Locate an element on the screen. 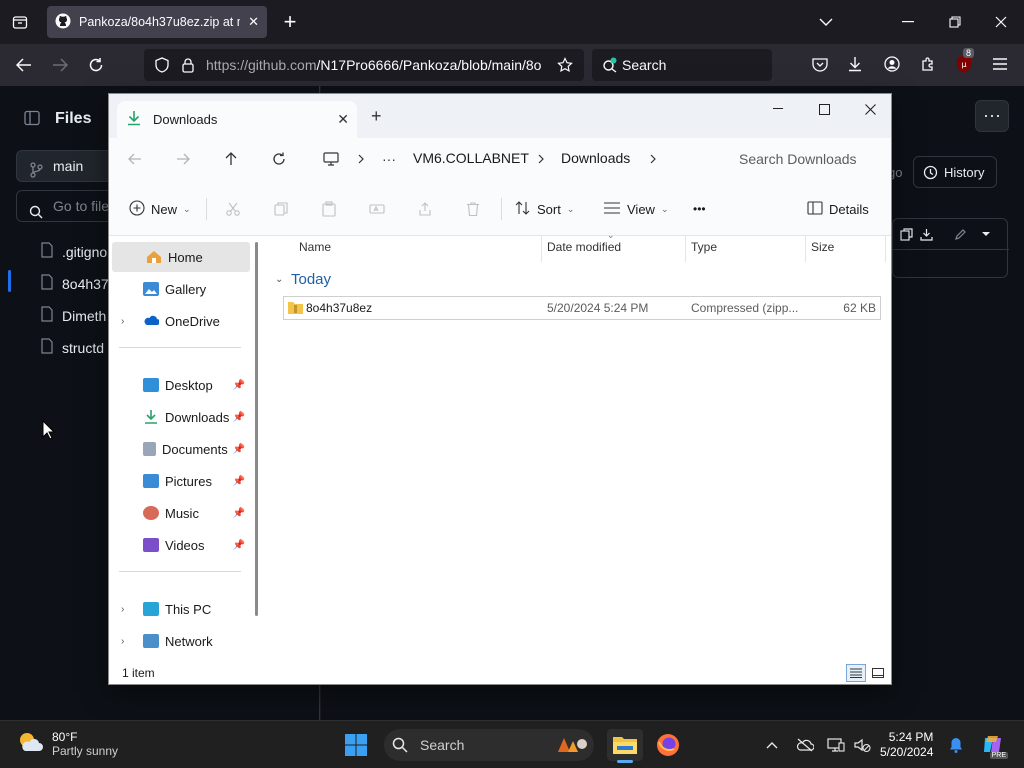 The width and height of the screenshot is (1024, 768). start-windows-icon is located at coordinates (356, 745).